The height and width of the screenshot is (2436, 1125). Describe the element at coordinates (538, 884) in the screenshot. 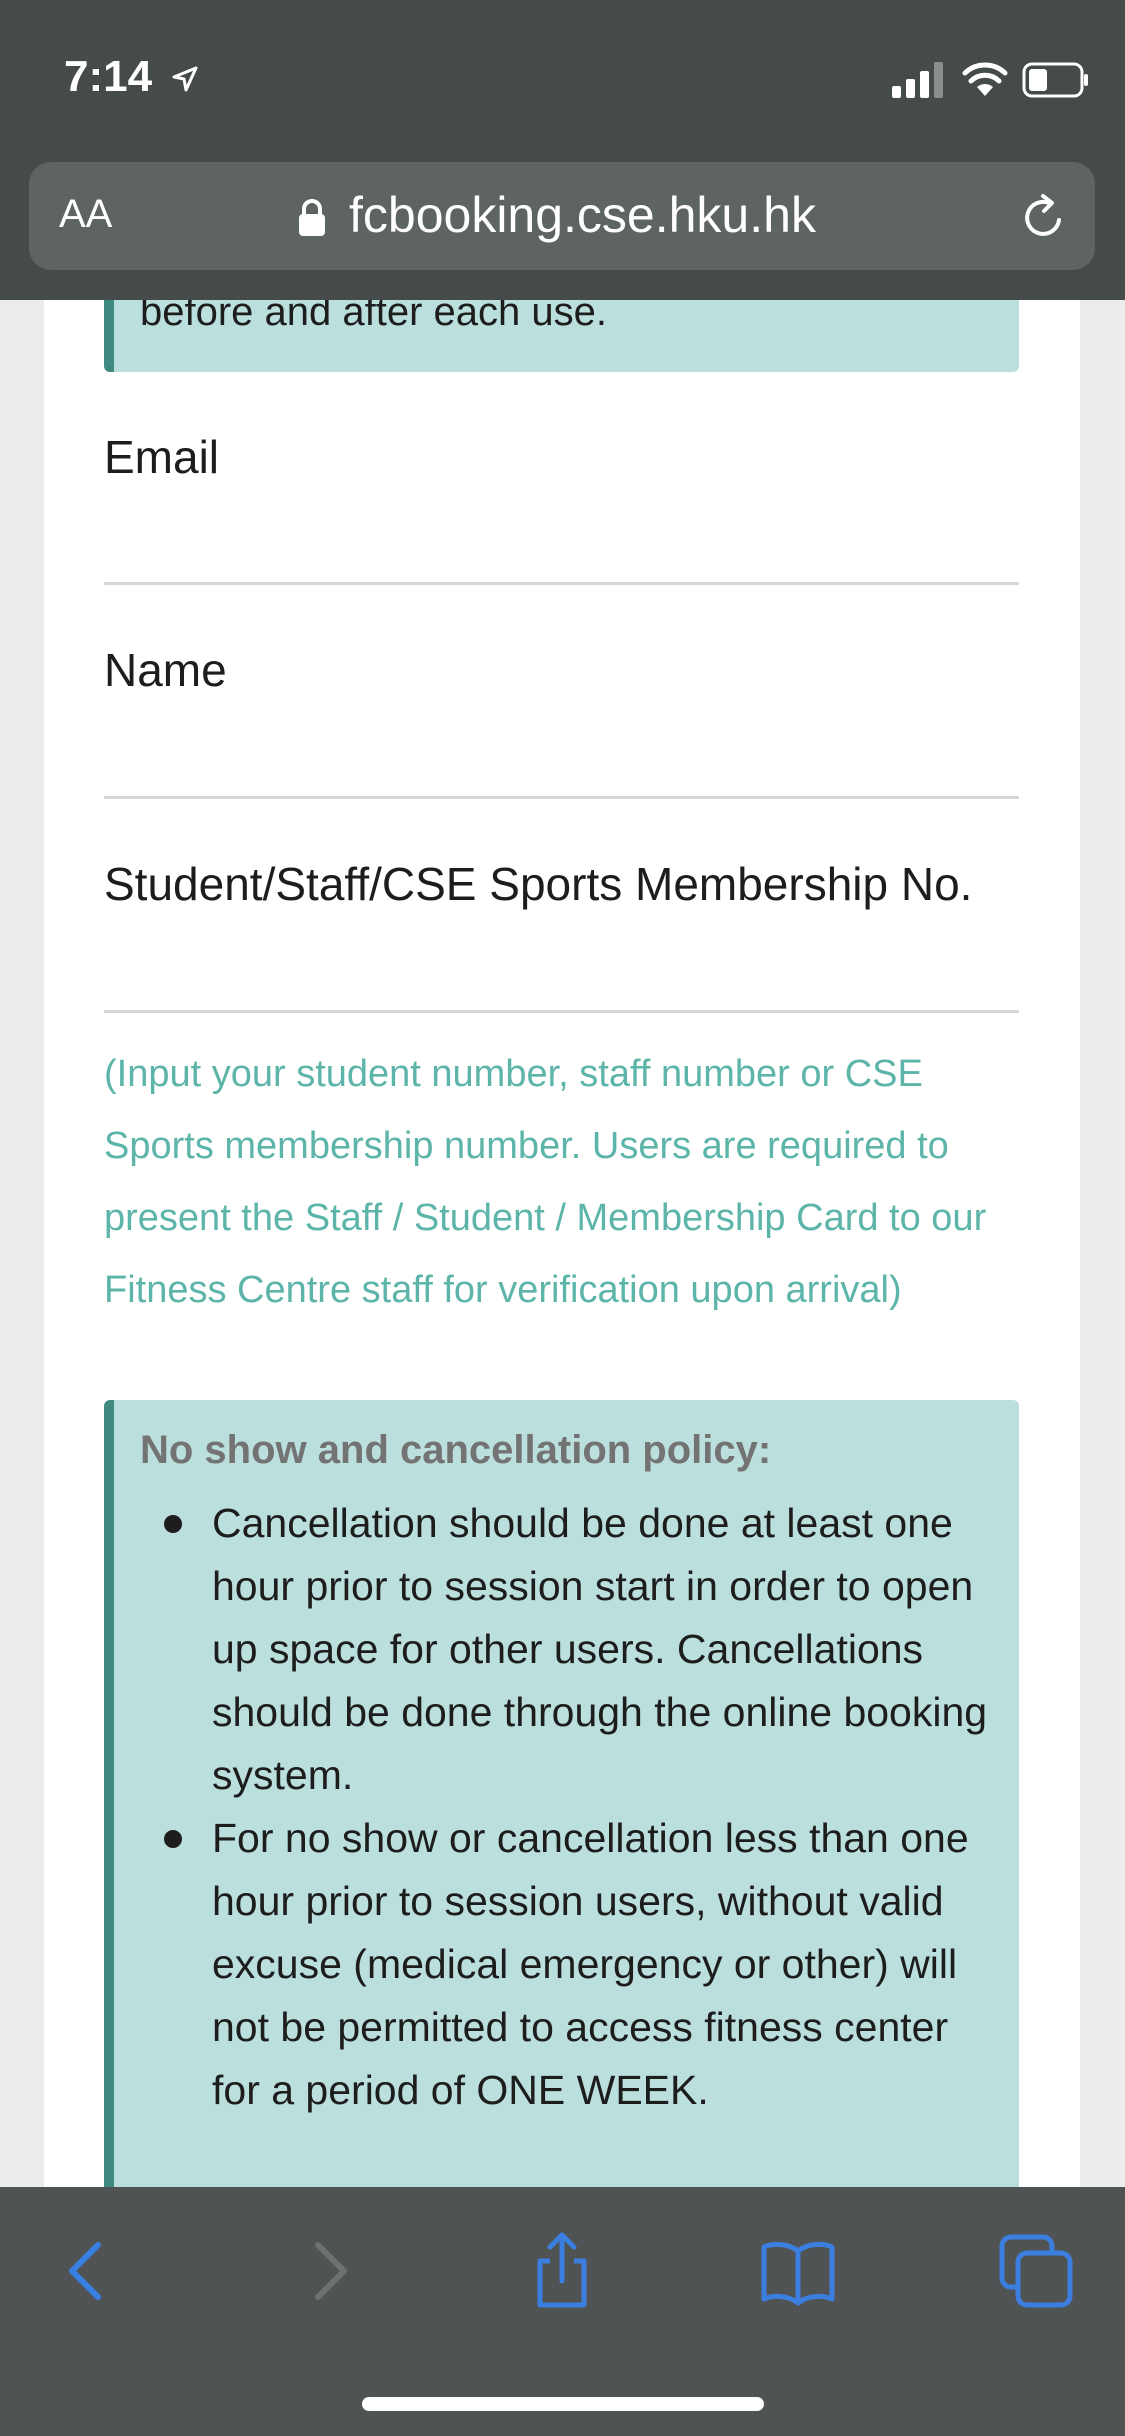

I see `membership-label: Student/Staff/CSE Sports Membership No.` at that location.